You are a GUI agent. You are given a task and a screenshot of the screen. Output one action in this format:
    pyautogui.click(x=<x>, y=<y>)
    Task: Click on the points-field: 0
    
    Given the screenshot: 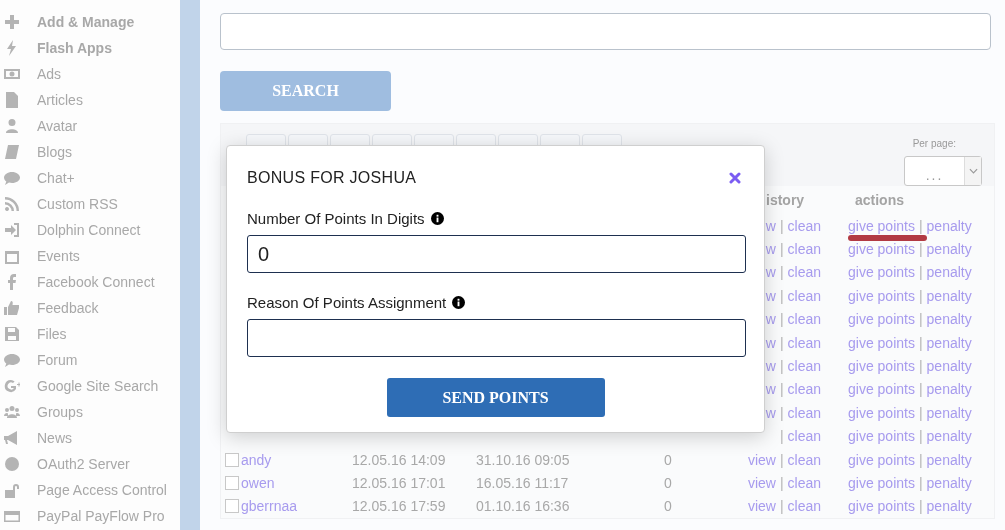 What is the action you would take?
    pyautogui.click(x=496, y=254)
    